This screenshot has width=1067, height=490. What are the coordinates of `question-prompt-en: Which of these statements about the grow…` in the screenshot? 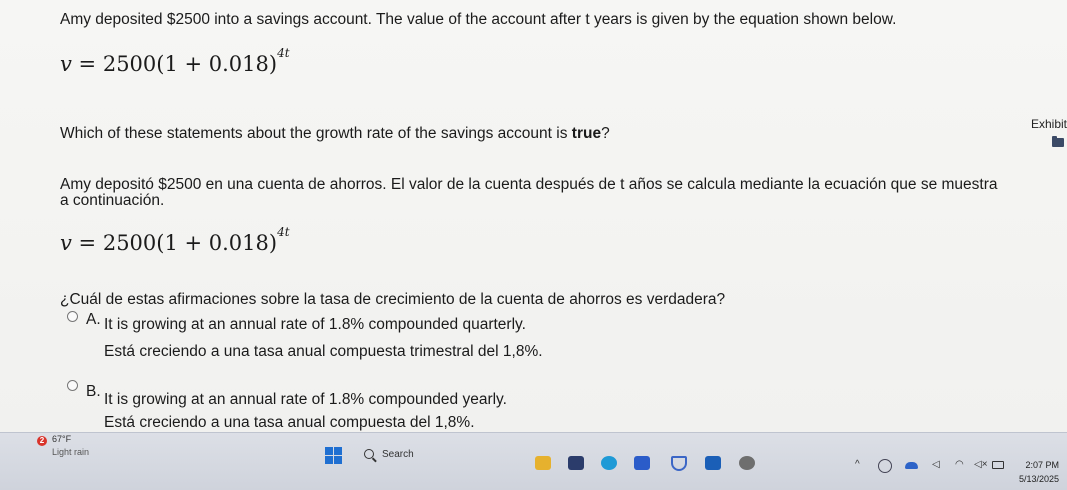 It's located at (335, 133).